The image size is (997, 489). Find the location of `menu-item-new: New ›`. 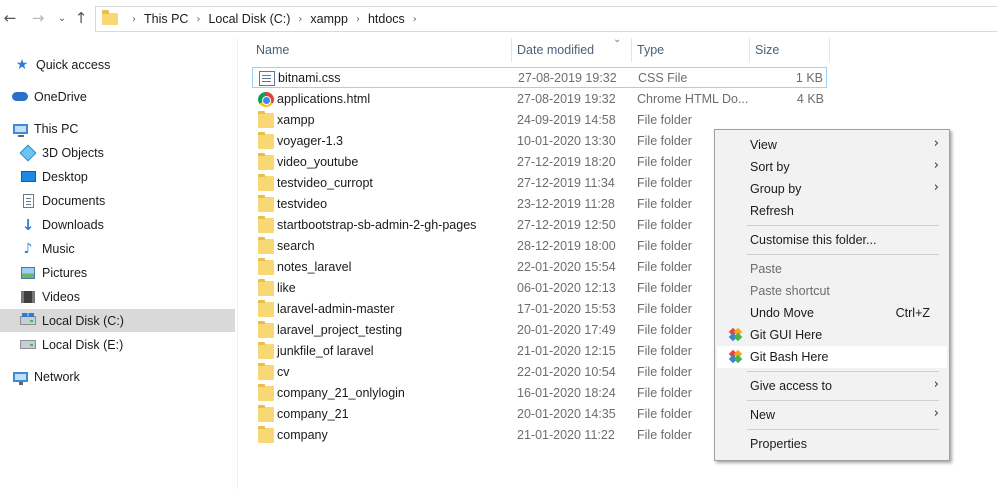

menu-item-new: New › is located at coordinates (832, 415).